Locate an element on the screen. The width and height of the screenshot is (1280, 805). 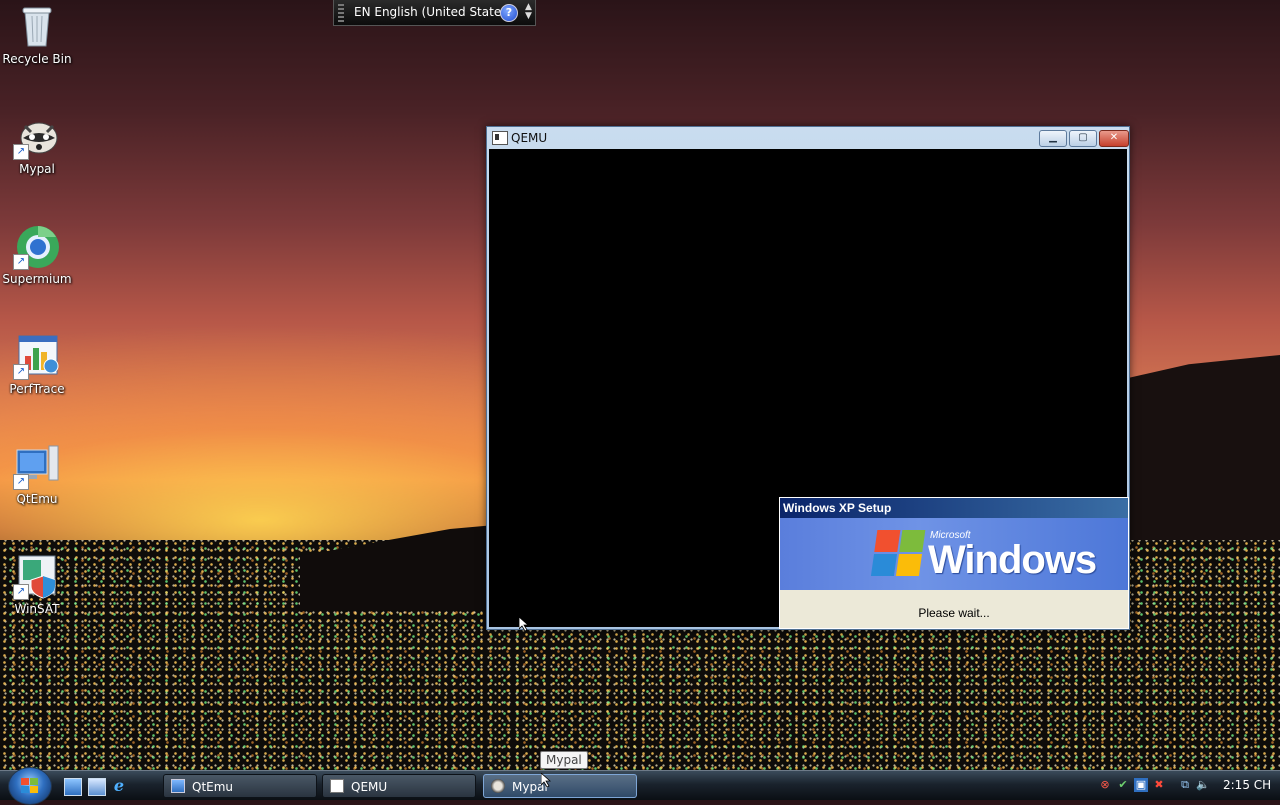
system-tray: ⊗ ✔ ▣ ✖ ⧉ 🔈 2:15 CH is located at coordinates (1186, 786).